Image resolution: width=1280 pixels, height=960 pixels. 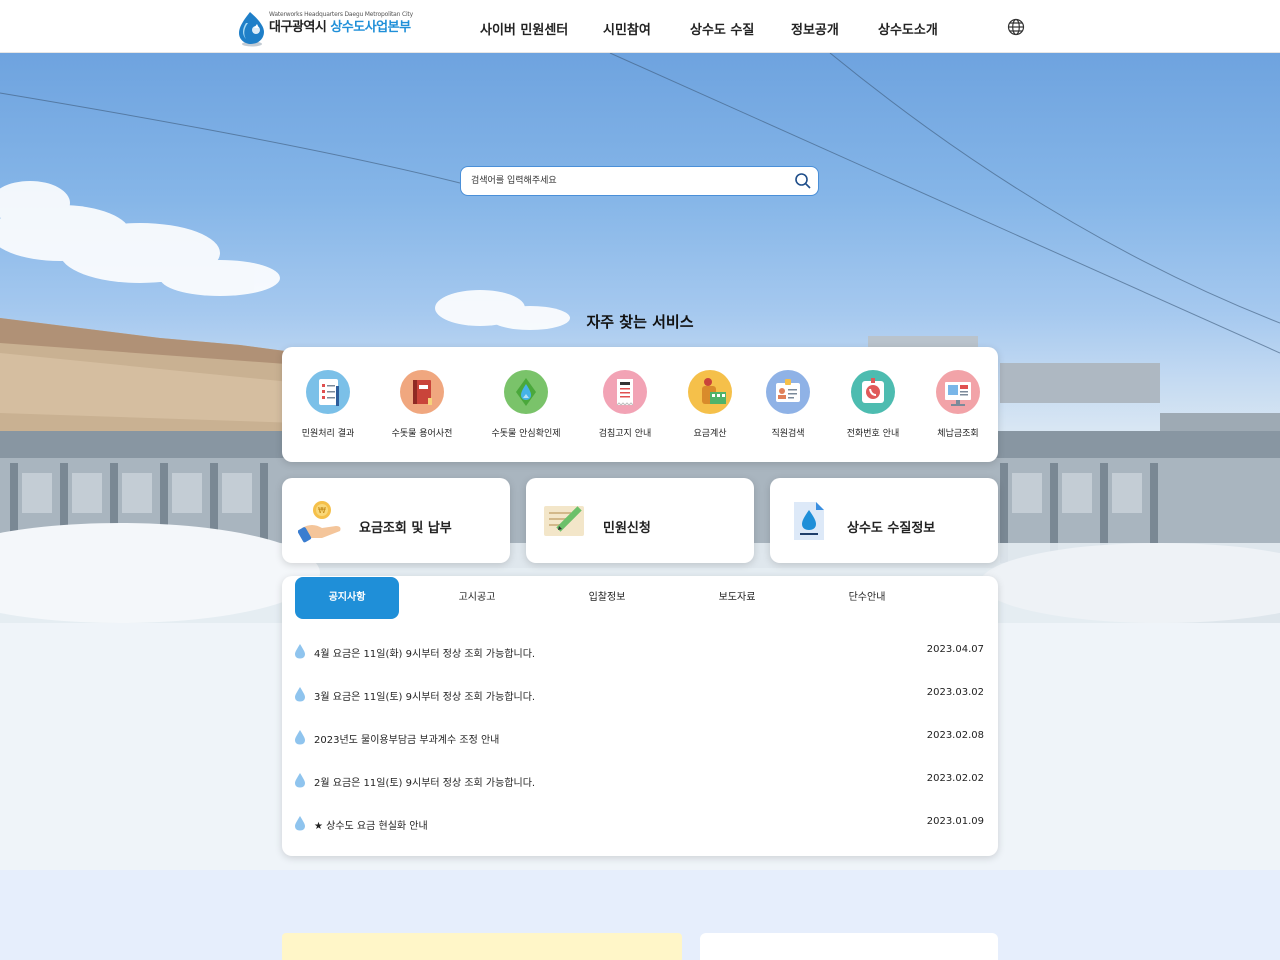 I want to click on id-card-icon, so click(x=788, y=392).